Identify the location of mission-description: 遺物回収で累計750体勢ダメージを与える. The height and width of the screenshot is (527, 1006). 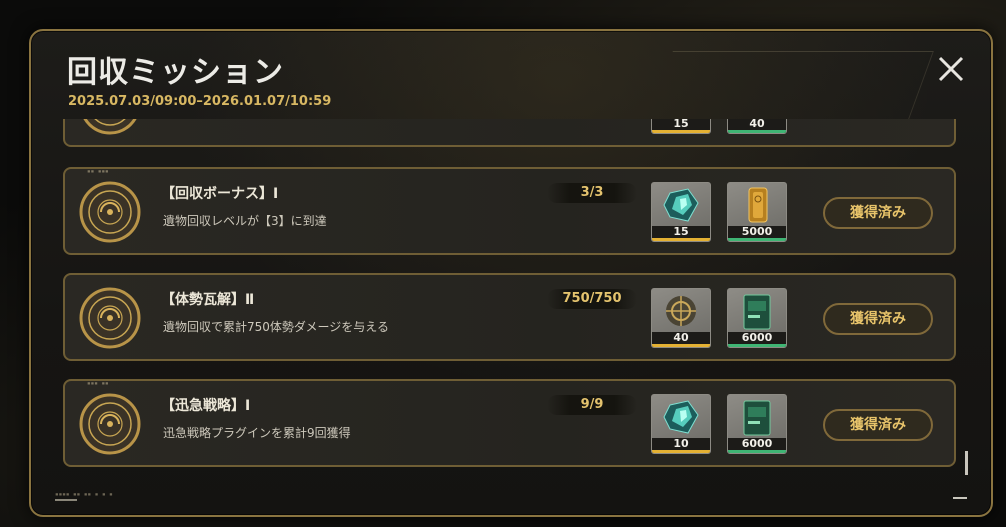
(276, 327).